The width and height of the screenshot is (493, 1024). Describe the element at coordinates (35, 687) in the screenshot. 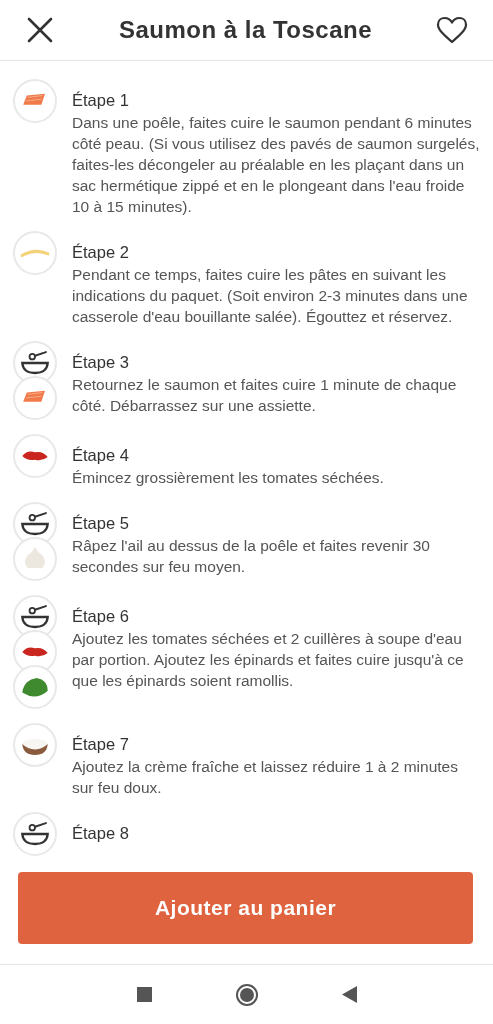

I see `leaf-icon` at that location.